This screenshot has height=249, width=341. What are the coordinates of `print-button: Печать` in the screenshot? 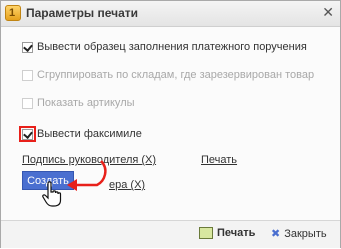 It's located at (227, 233).